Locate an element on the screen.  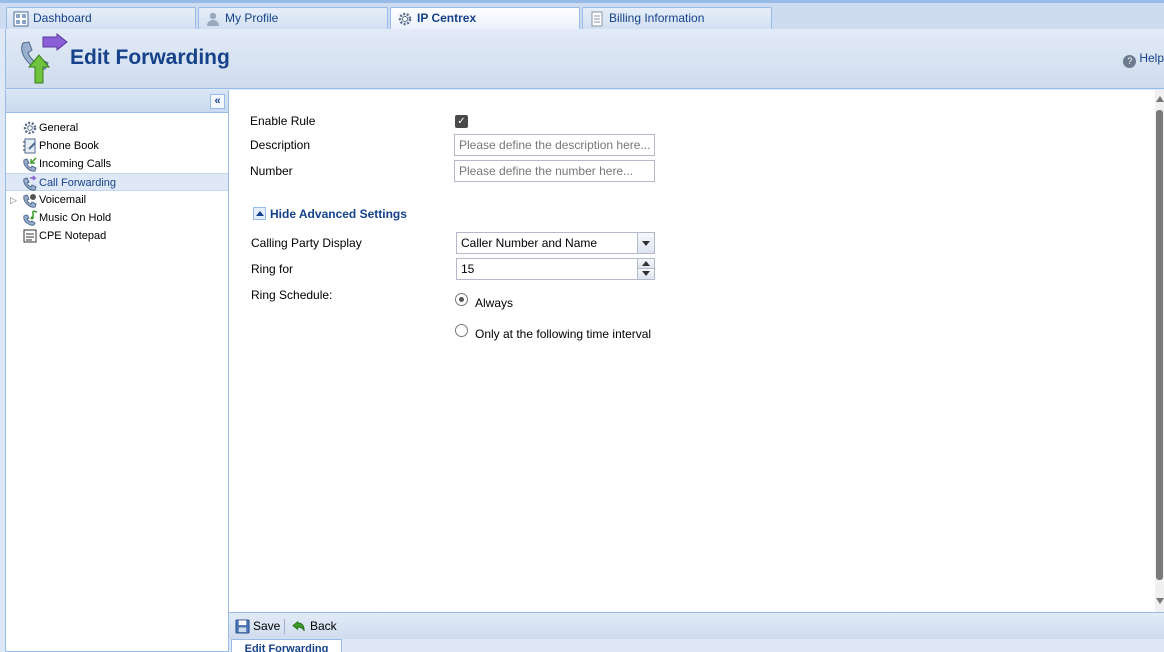
tab-label: Billing Information is located at coordinates (657, 18).